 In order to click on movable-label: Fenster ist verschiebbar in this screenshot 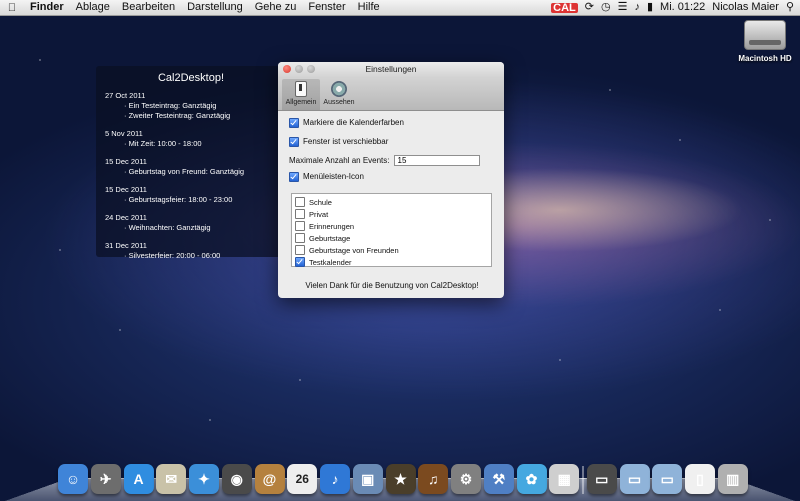, I will do `click(346, 141)`.